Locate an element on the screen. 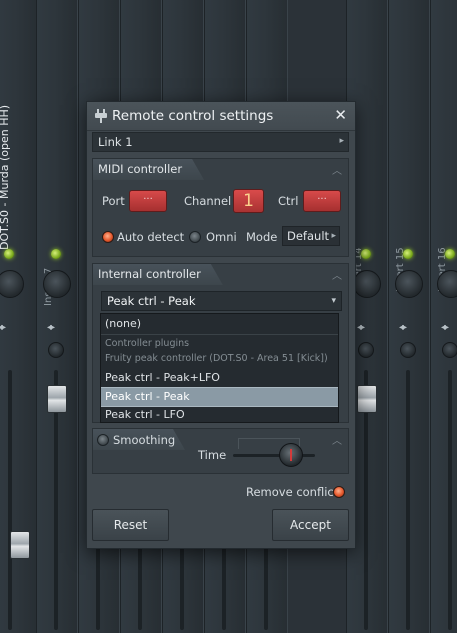 The image size is (457, 633). close-icon: ✕ is located at coordinates (340, 115).